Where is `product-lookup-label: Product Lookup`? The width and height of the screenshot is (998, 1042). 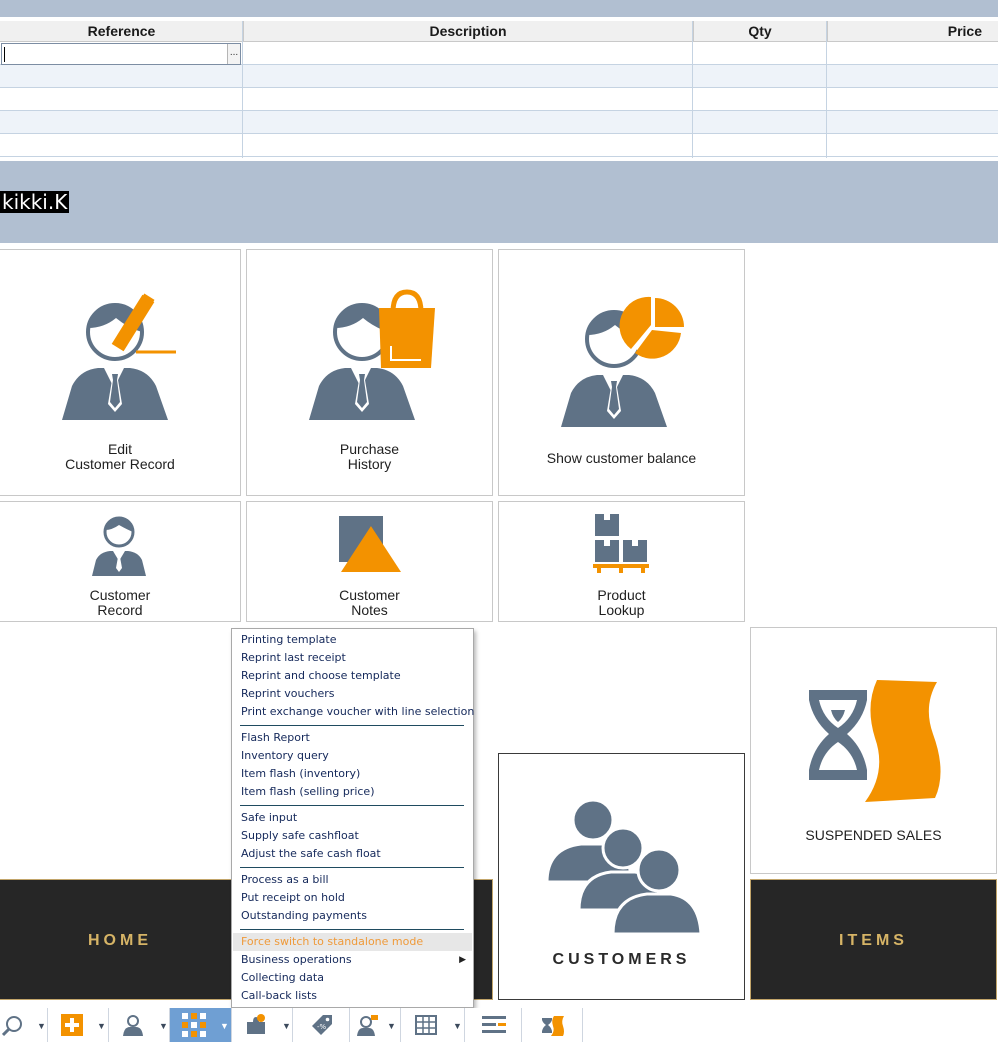 product-lookup-label: Product Lookup is located at coordinates (621, 602).